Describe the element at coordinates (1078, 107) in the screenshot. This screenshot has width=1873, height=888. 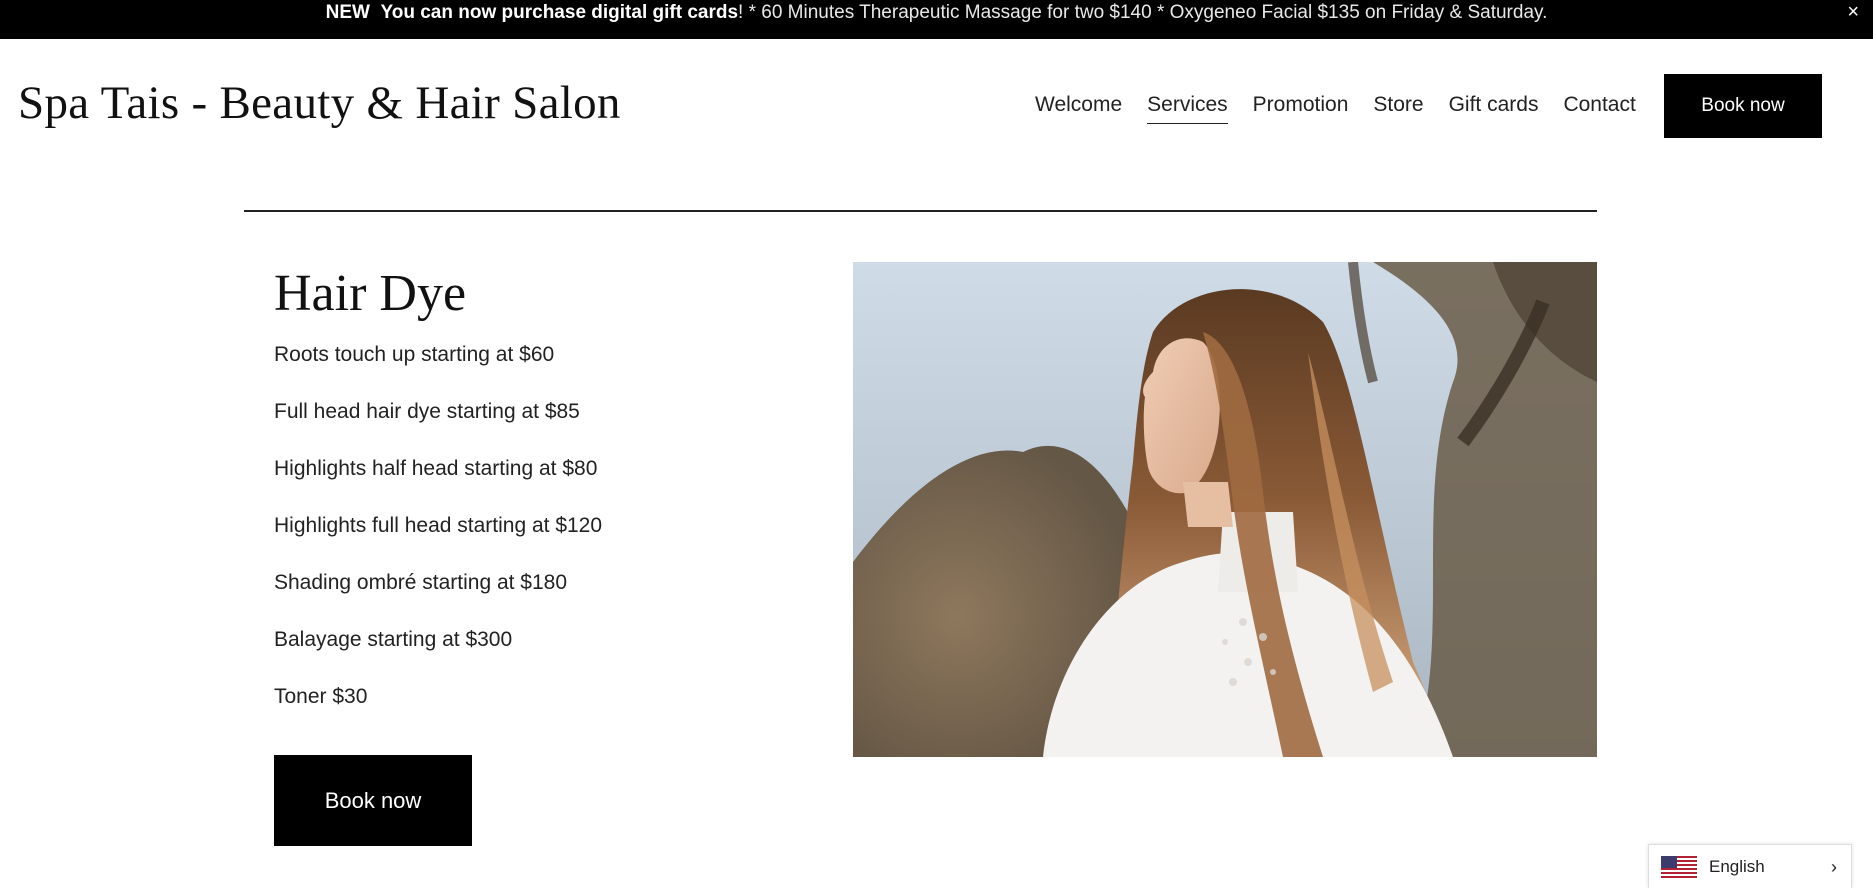
I see `nav-welcome: Welcome` at that location.